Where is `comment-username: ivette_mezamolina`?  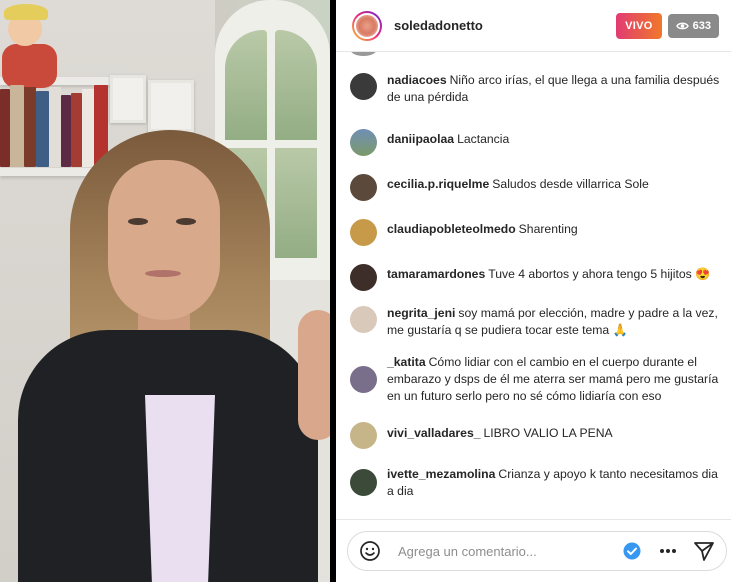 comment-username: ivette_mezamolina is located at coordinates (441, 474).